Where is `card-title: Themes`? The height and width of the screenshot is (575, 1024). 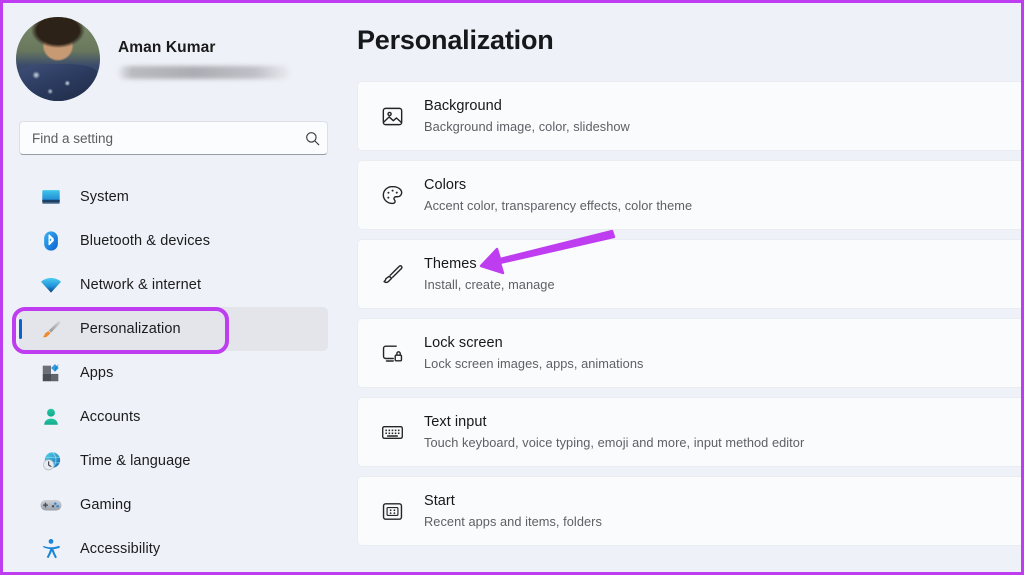 card-title: Themes is located at coordinates (450, 263).